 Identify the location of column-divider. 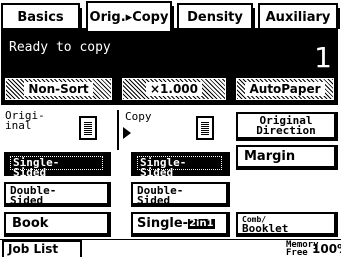
(118, 130).